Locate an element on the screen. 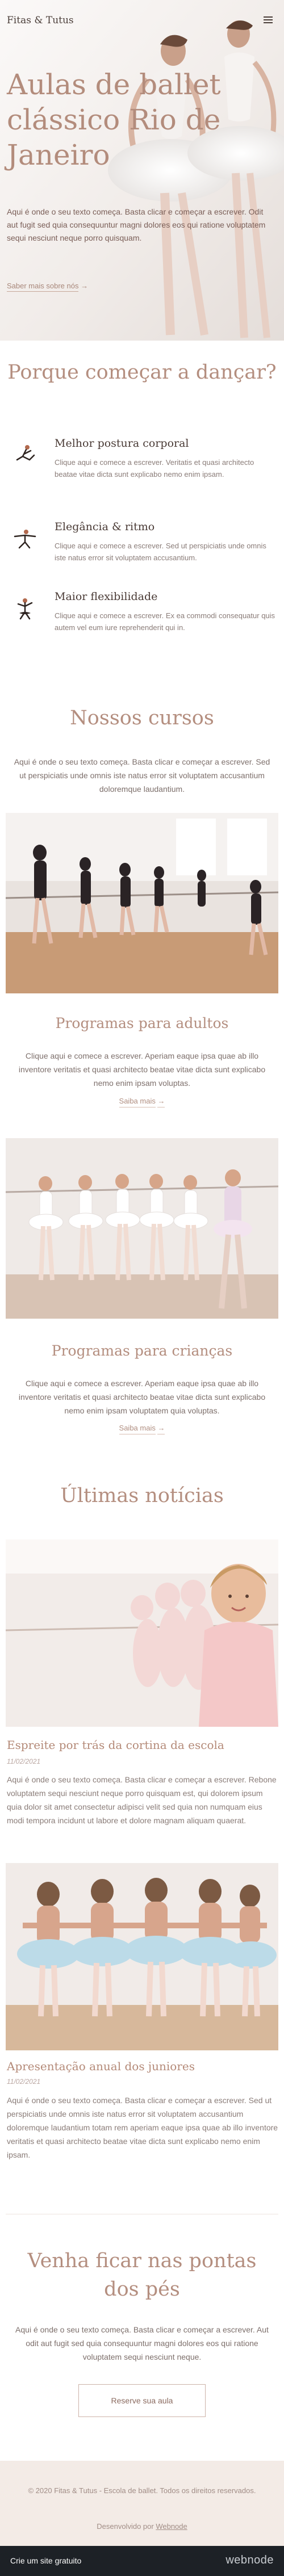 This screenshot has width=284, height=2576. course-title: Programas para adultos is located at coordinates (142, 1023).